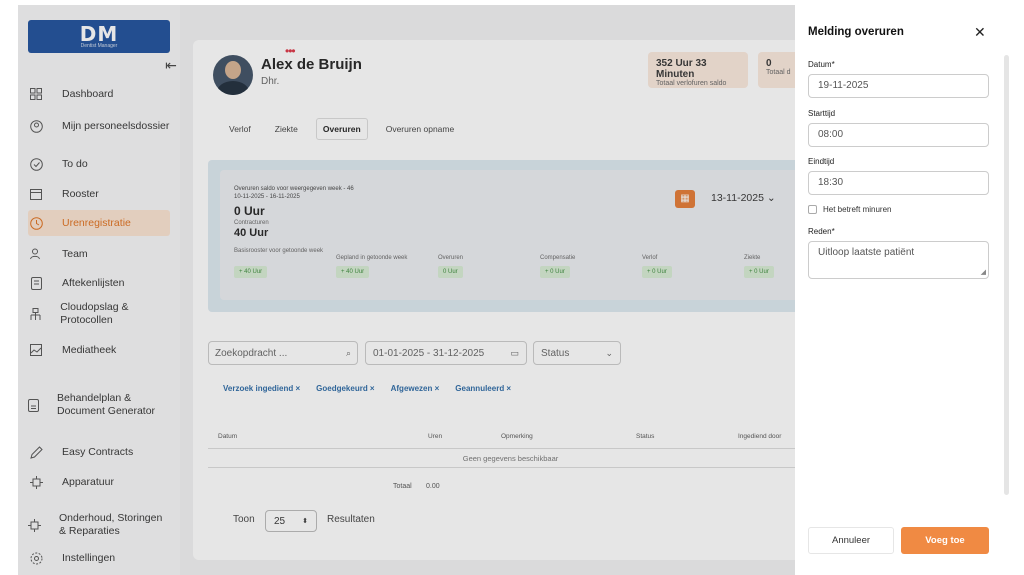 Image resolution: width=1024 pixels, height=575 pixels. I want to click on minus-hours-checkbox, so click(812, 209).